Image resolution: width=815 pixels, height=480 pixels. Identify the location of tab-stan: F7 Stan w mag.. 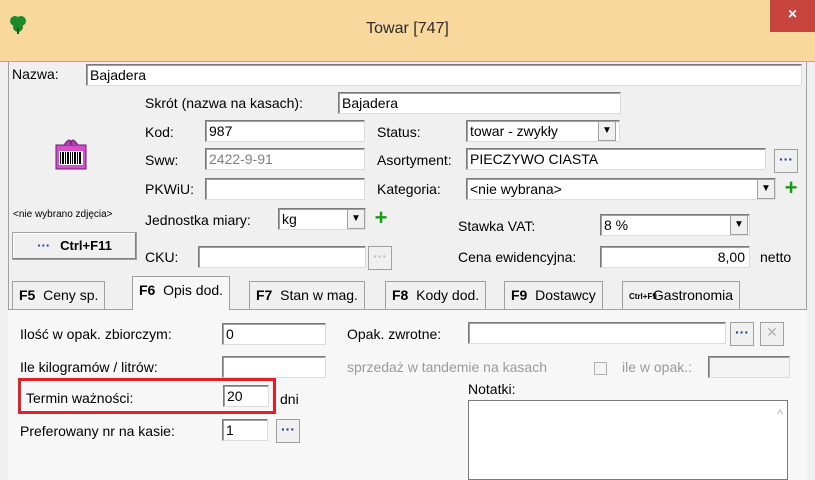
(307, 295).